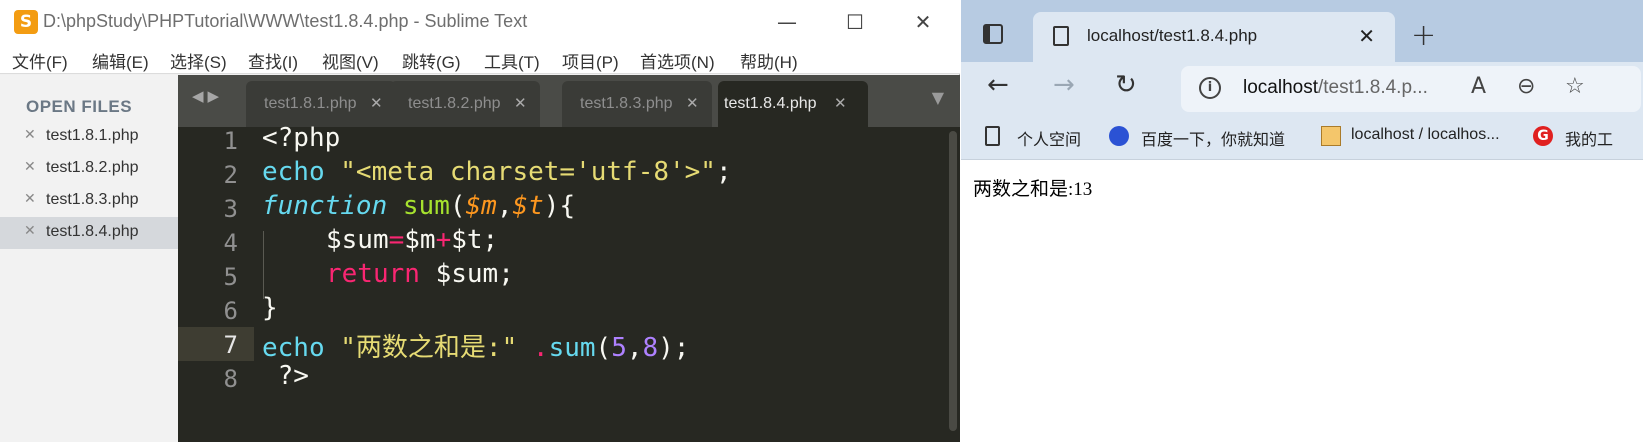 Image resolution: width=1643 pixels, height=442 pixels. Describe the element at coordinates (993, 34) in the screenshot. I see `tab-actions-icon` at that location.